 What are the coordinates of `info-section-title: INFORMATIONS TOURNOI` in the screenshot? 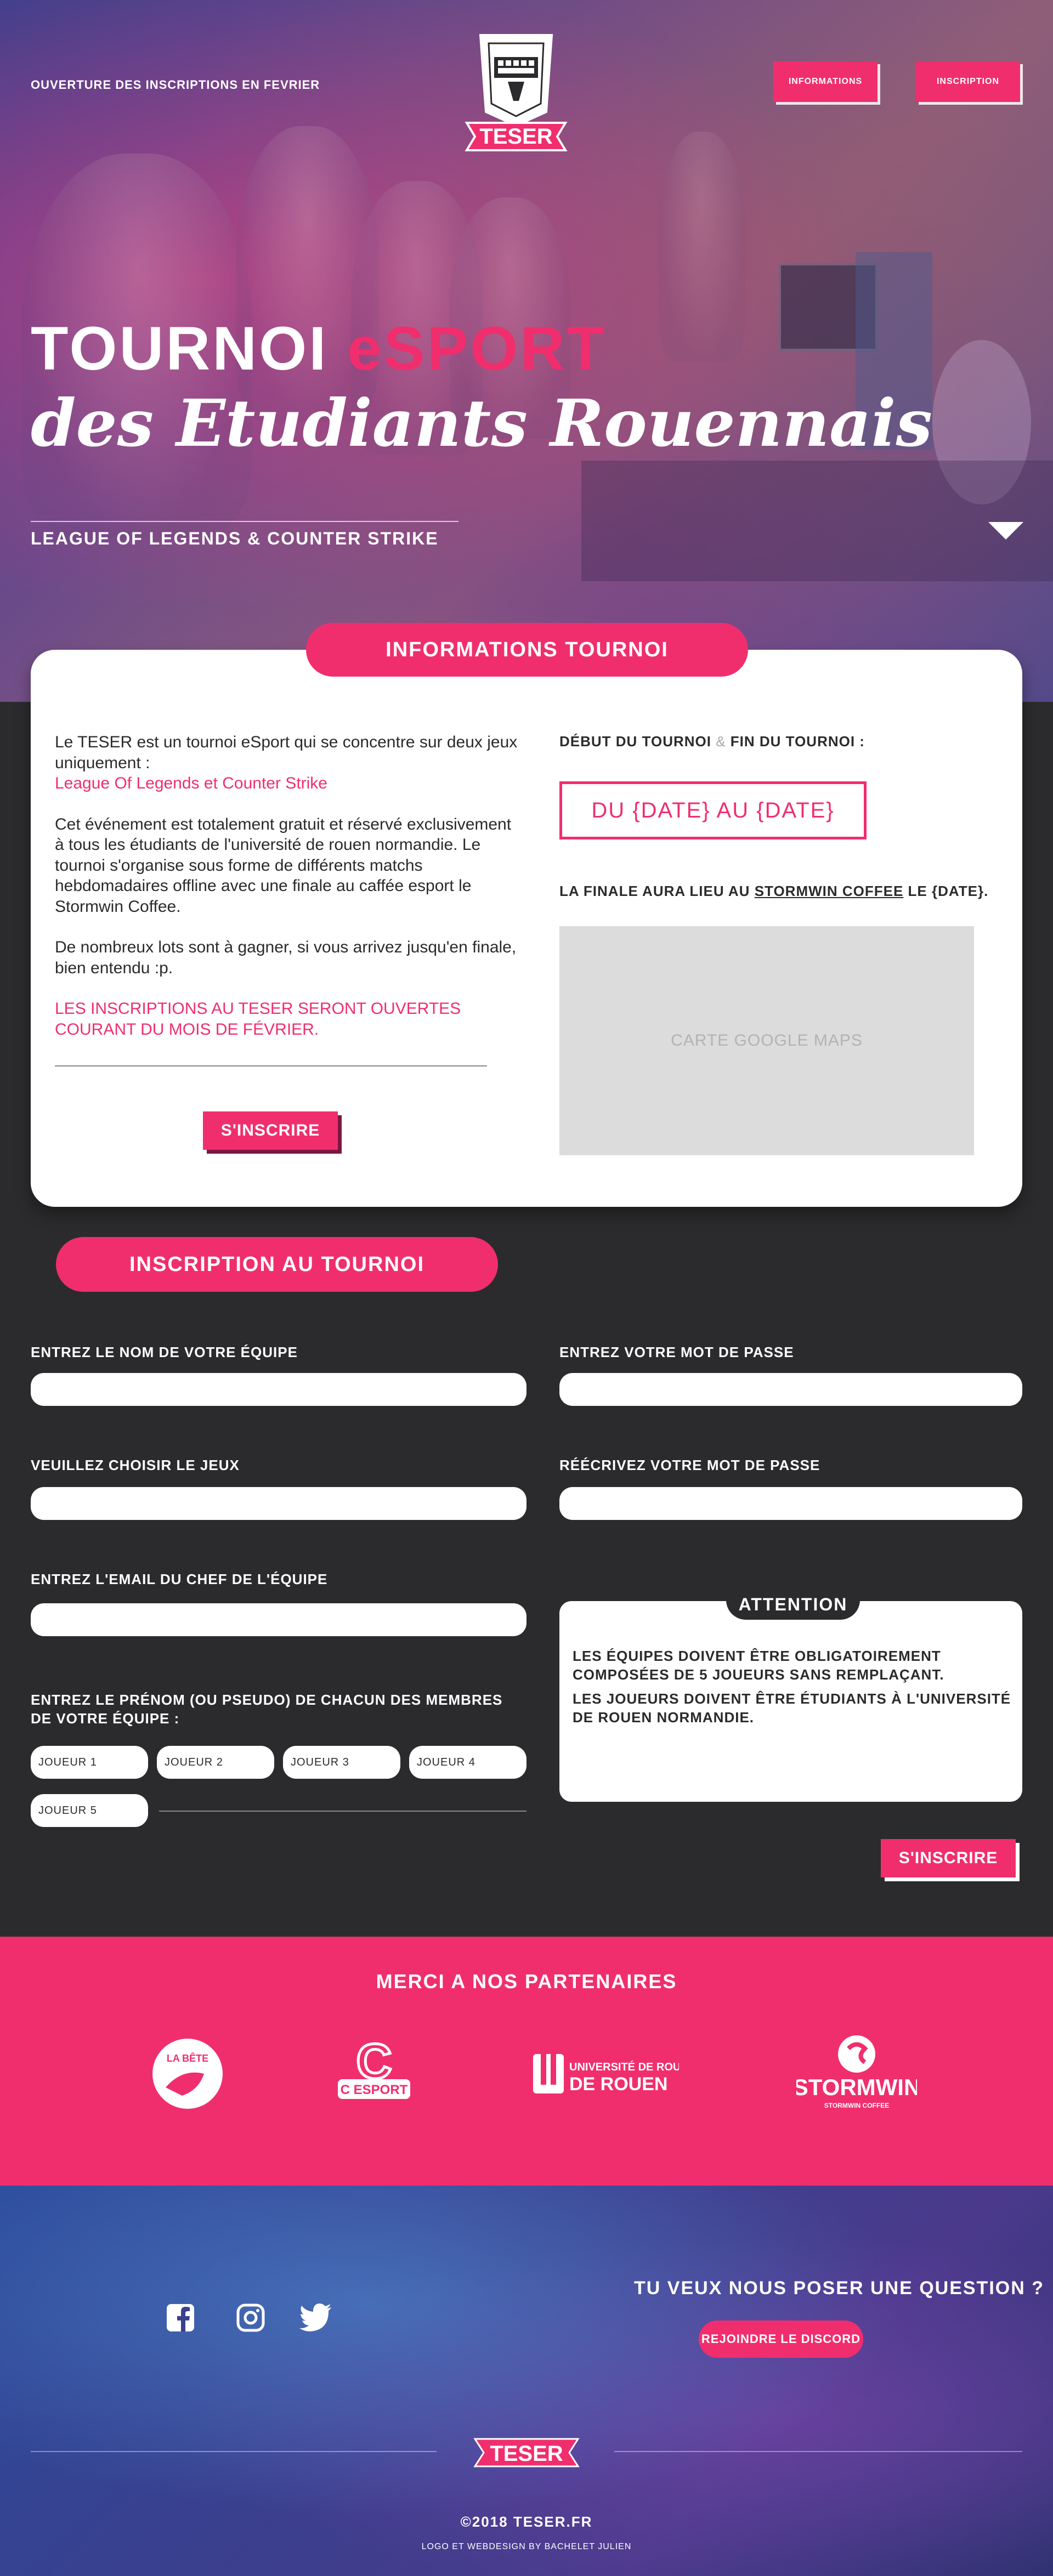 It's located at (527, 650).